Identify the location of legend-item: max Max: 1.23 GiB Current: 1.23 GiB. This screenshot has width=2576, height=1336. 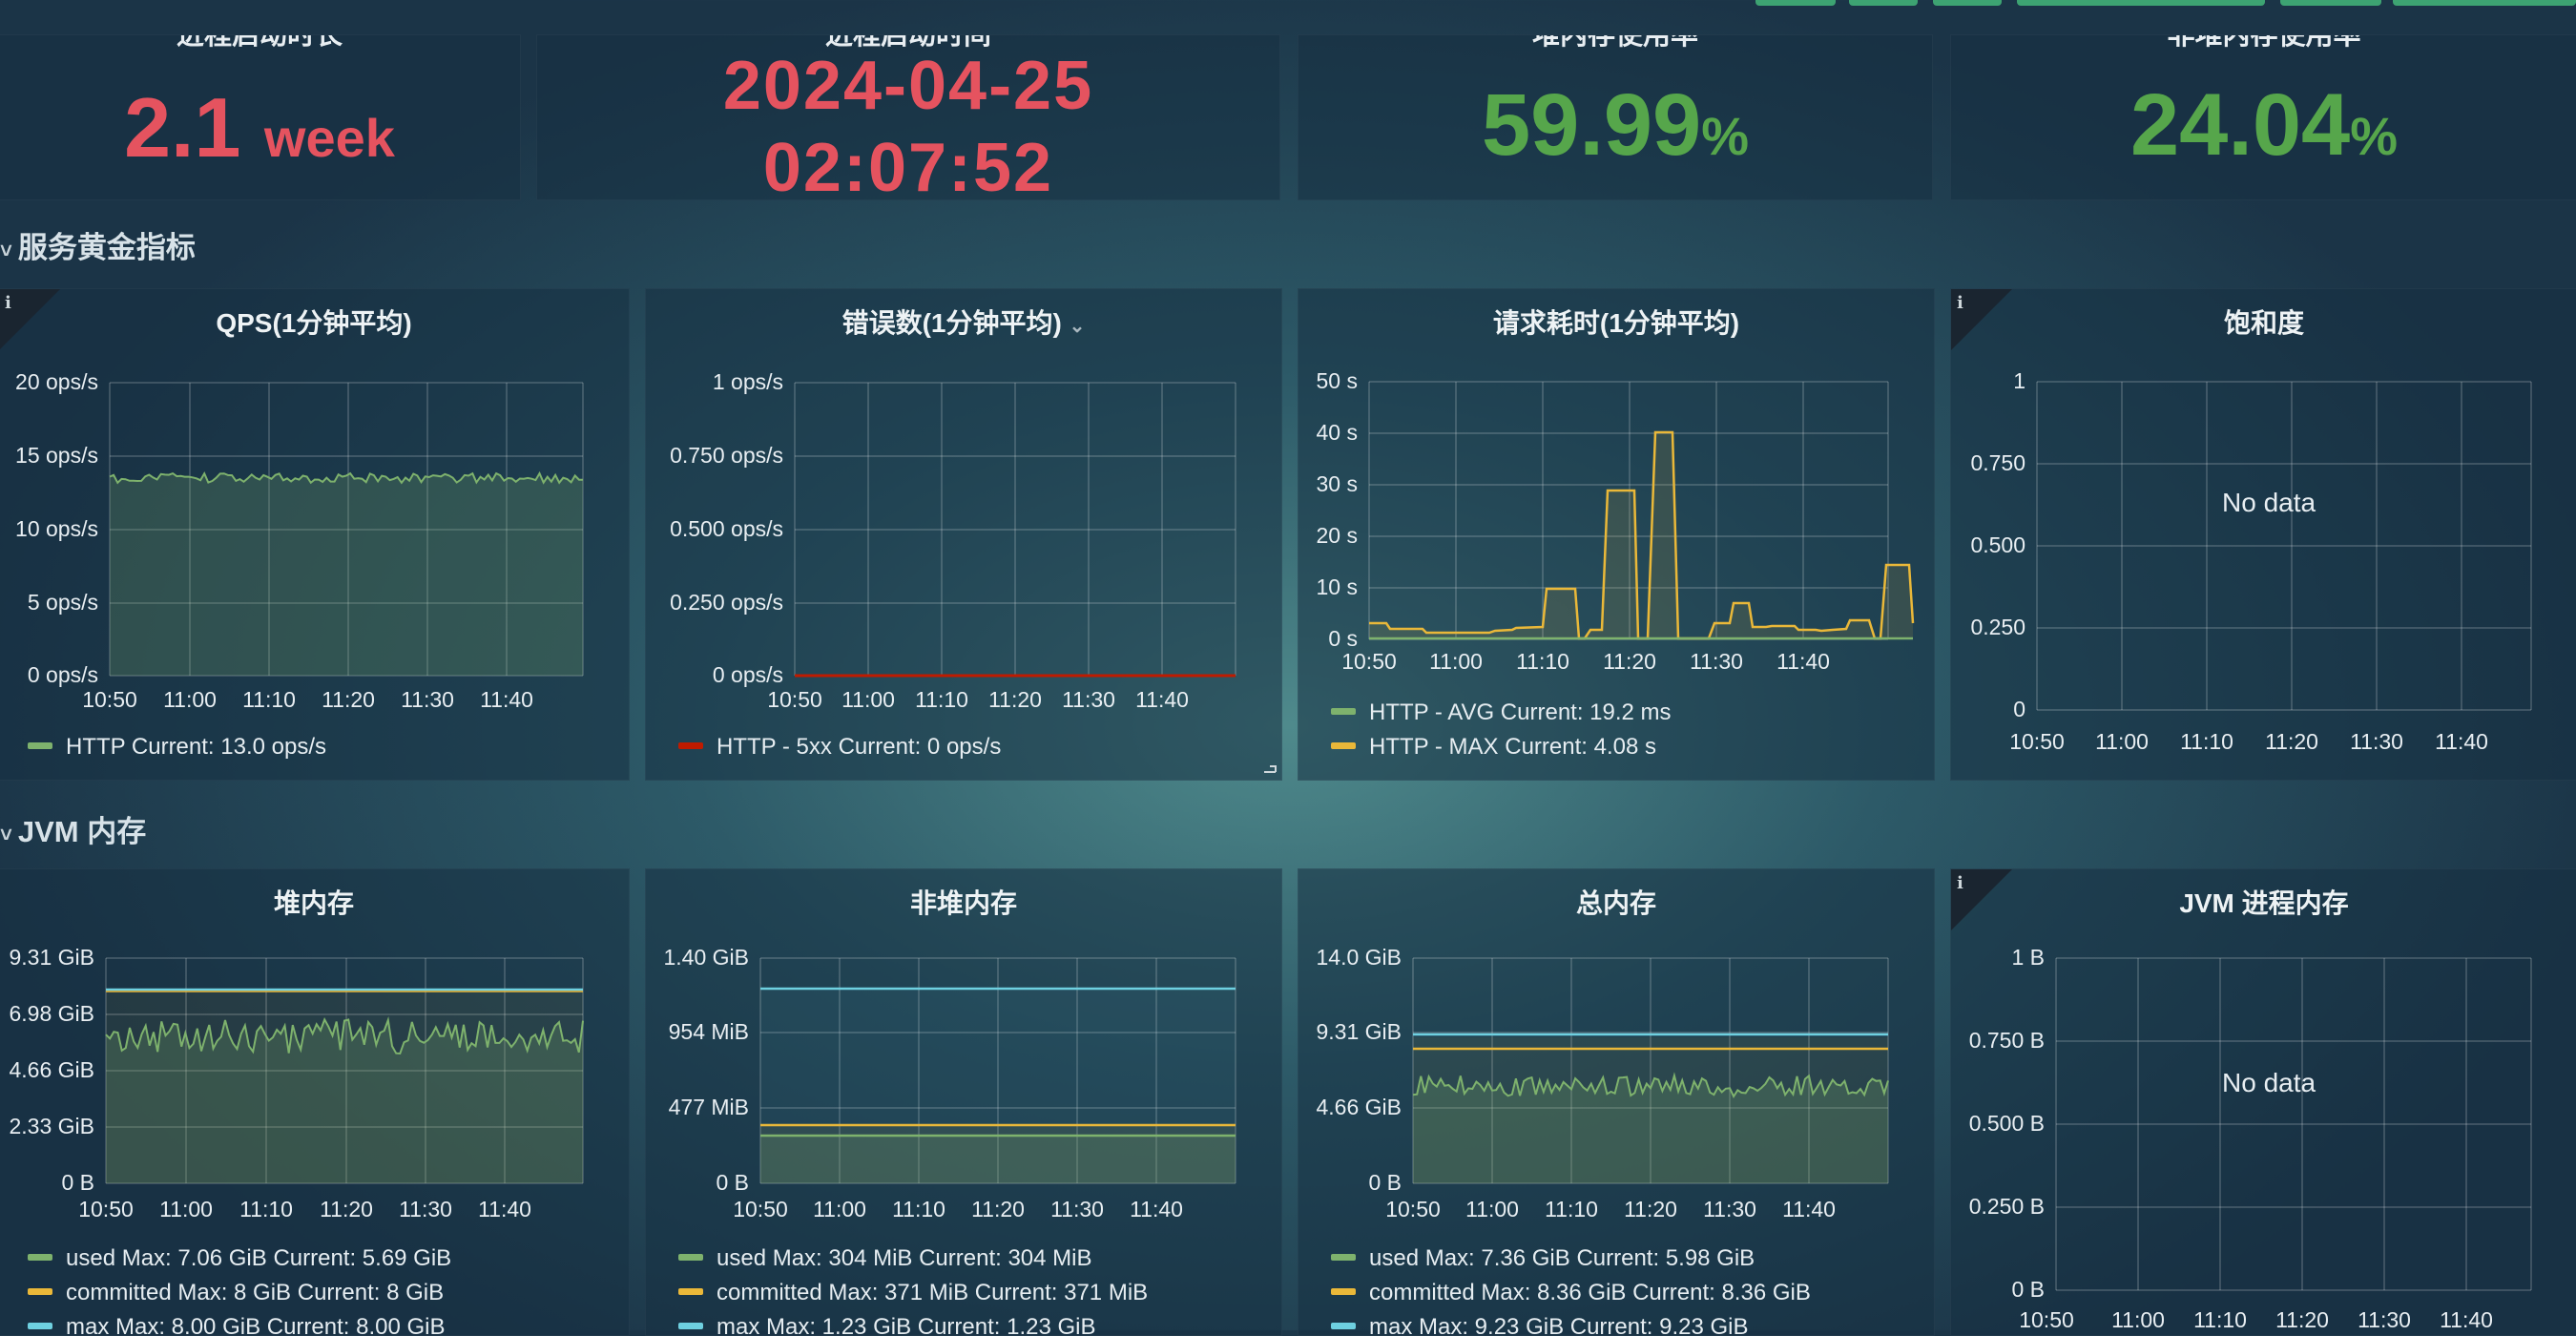
(887, 1324).